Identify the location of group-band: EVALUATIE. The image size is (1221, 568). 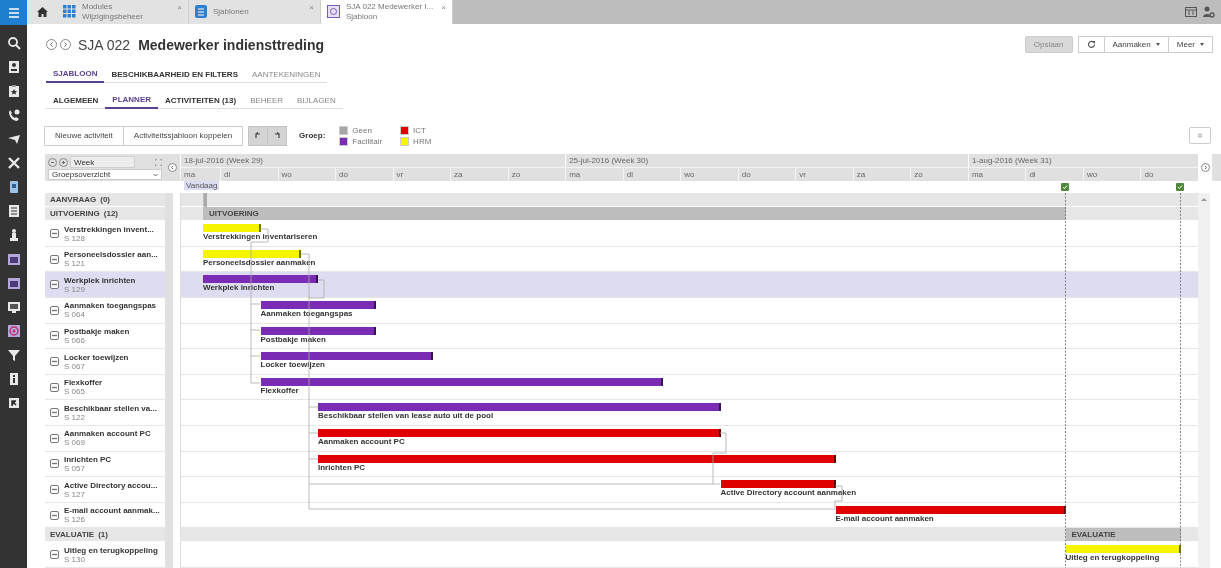
(1123, 535).